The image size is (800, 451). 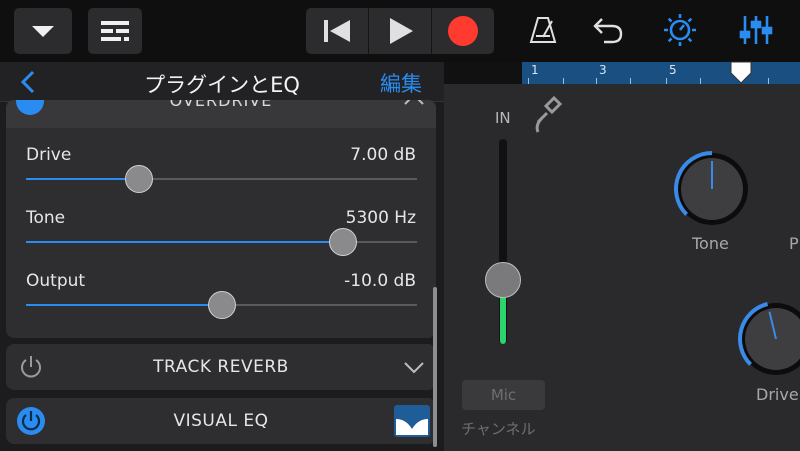 I want to click on metronome-icon, so click(x=543, y=30).